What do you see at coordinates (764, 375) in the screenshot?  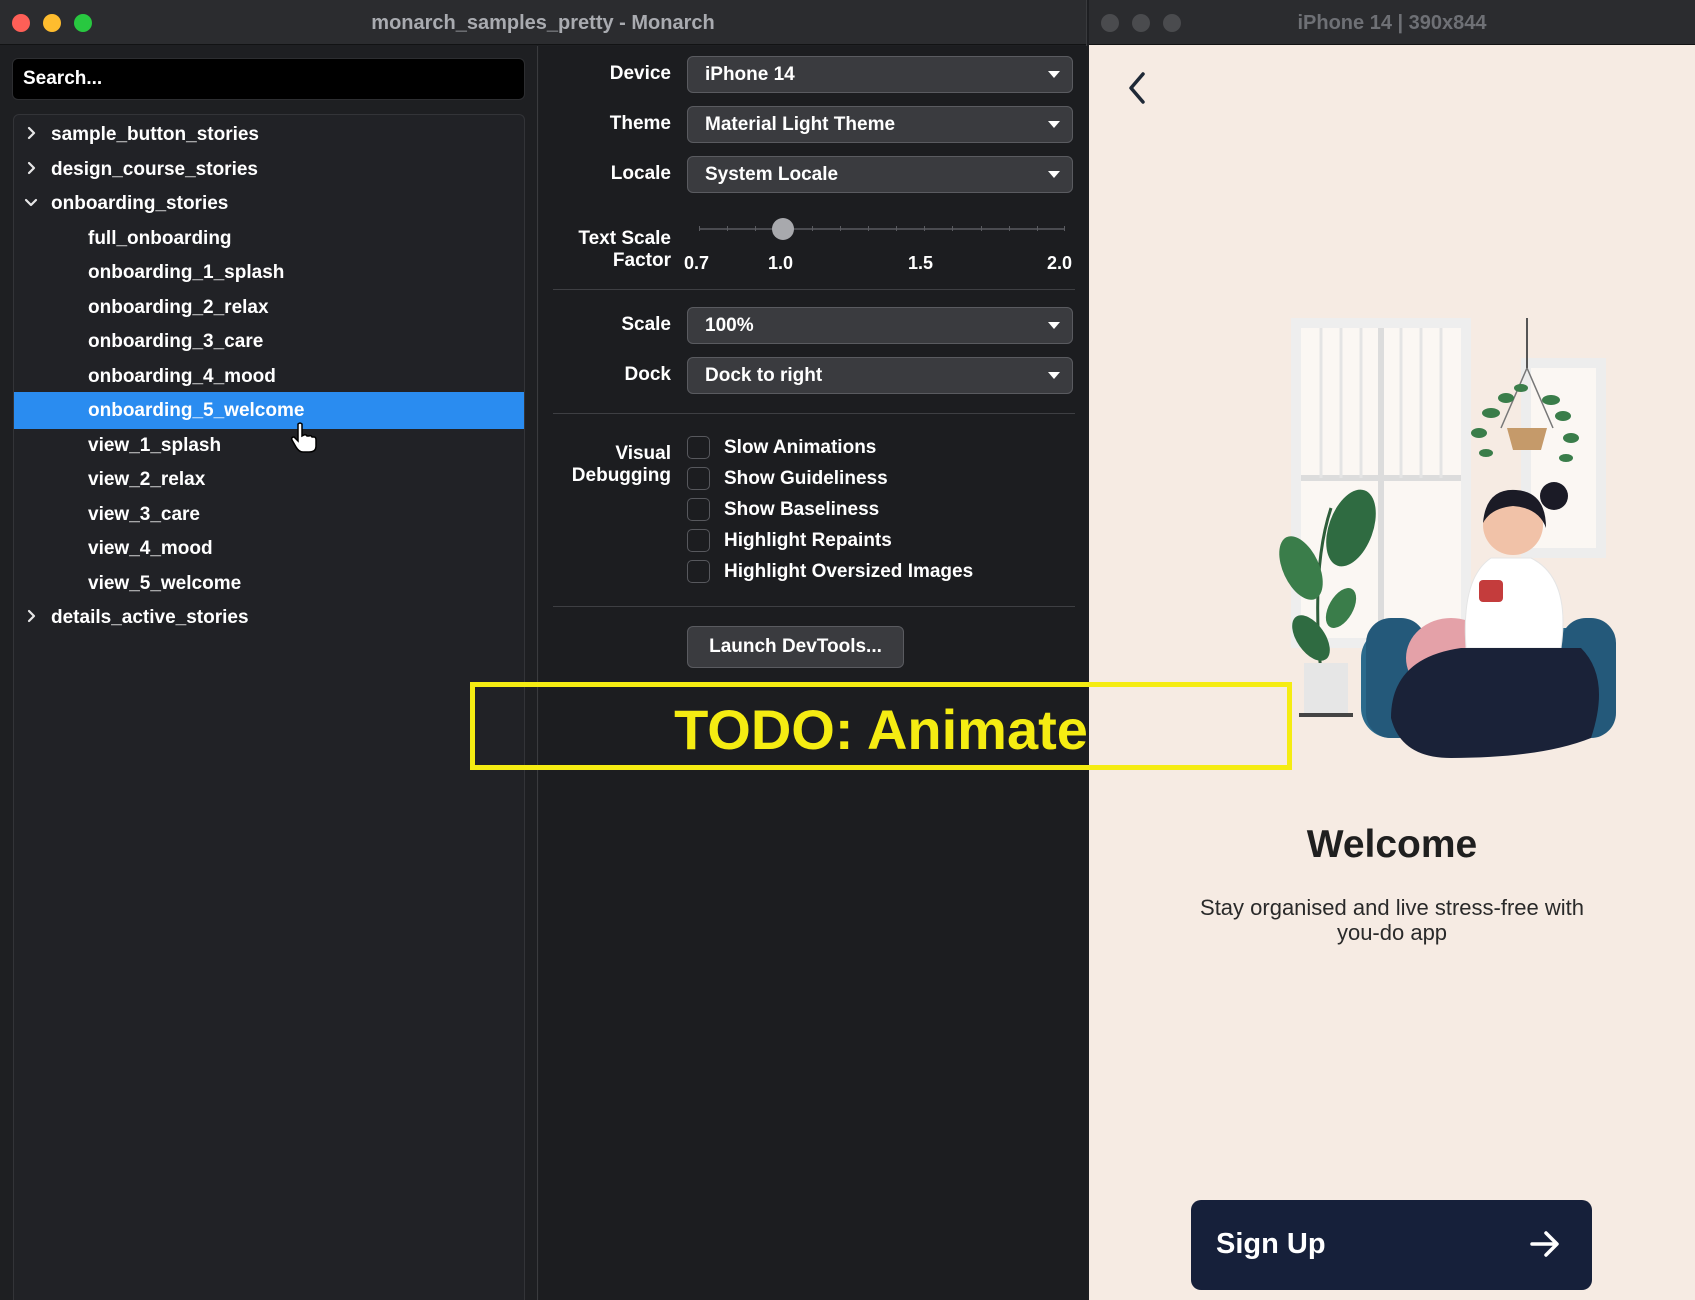 I see `dock-value: Dock to right` at bounding box center [764, 375].